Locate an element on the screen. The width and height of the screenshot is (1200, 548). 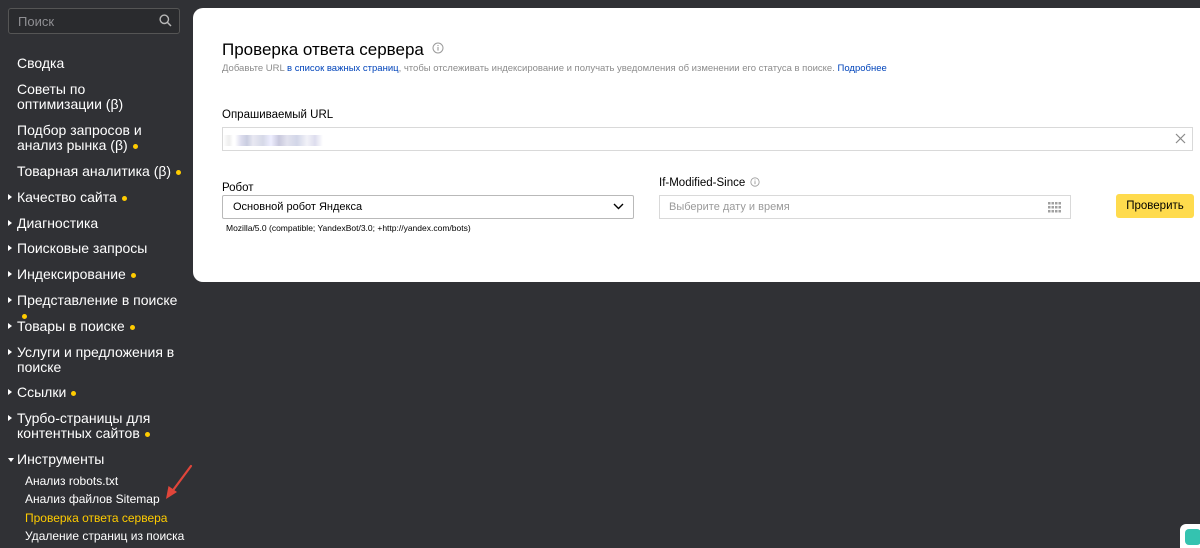
sidebar-item-label: Представление в поиске is located at coordinates (97, 300).